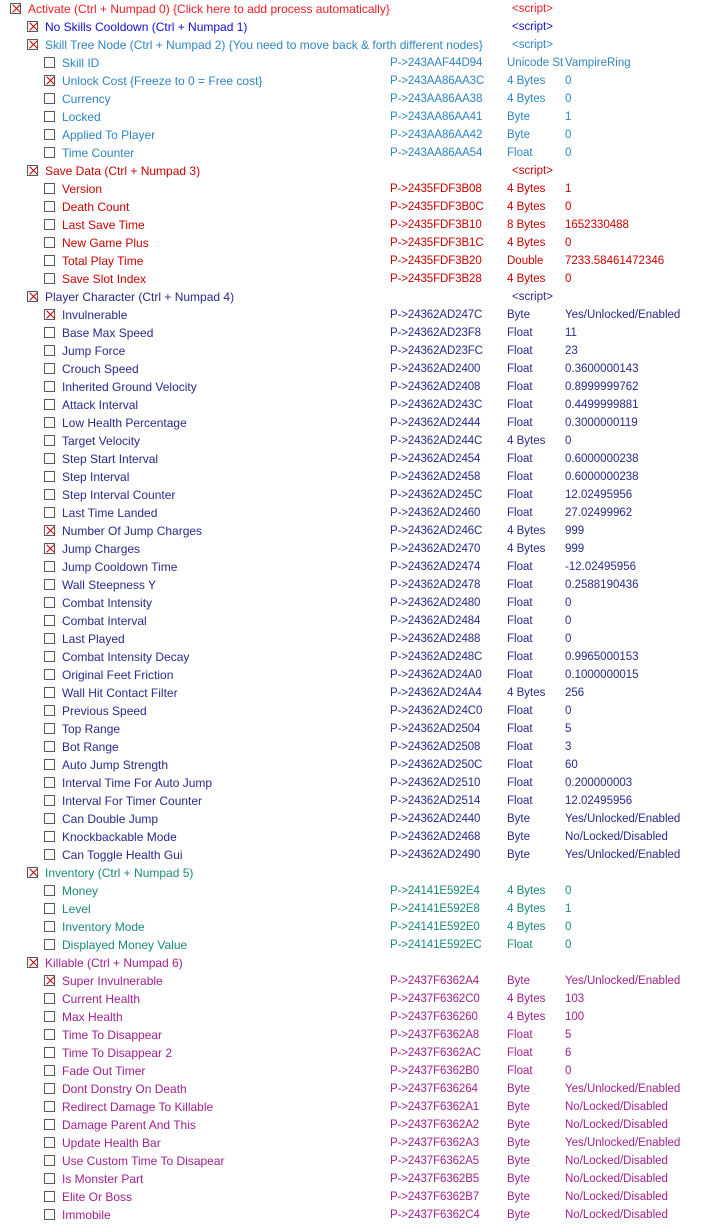  I want to click on row-description: Combat Interval, so click(104, 621).